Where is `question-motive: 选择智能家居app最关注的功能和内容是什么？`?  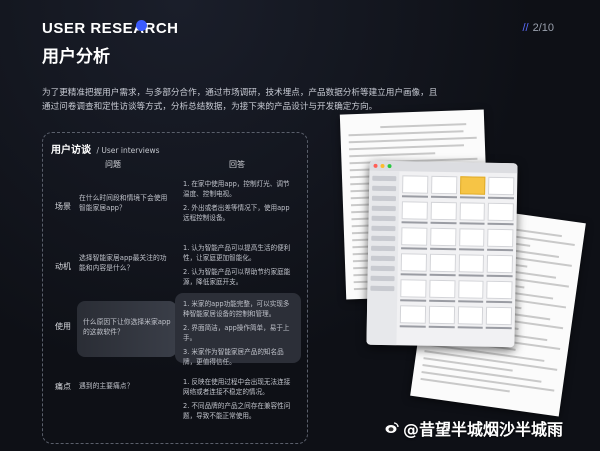 question-motive: 选择智能家居app最关注的功能和内容是什么？ is located at coordinates (123, 263).